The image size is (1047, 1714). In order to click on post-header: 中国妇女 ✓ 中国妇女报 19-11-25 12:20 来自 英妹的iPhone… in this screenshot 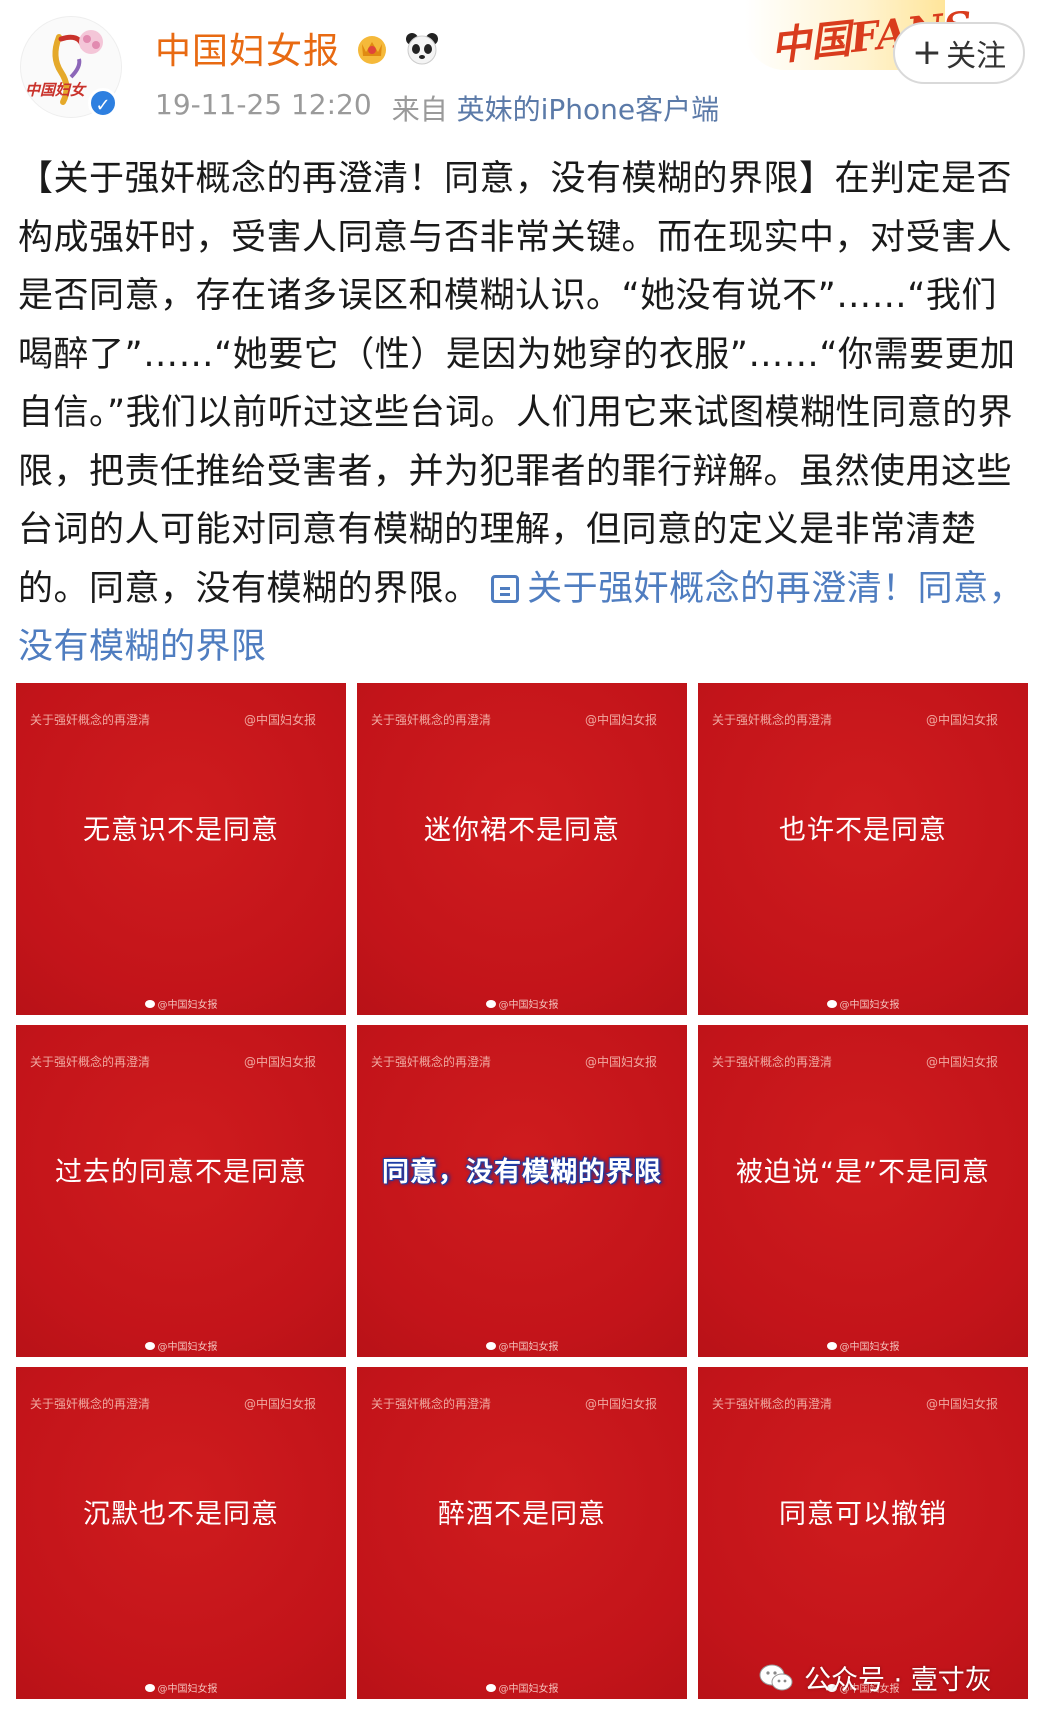, I will do `click(523, 70)`.